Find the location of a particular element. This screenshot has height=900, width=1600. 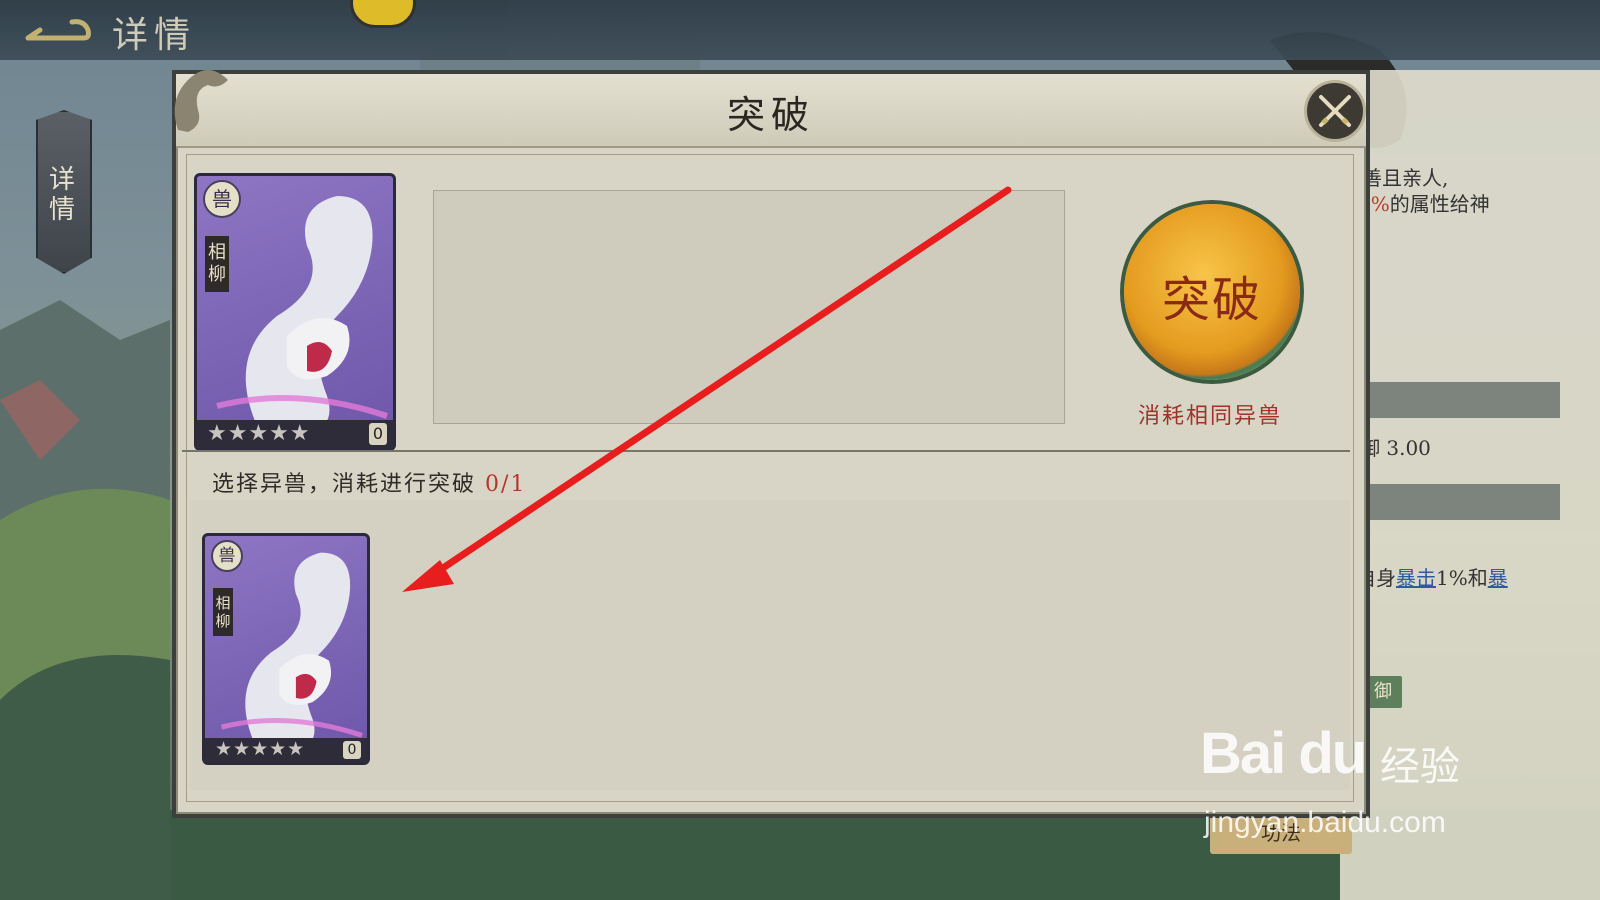

bg-link-crit2: 暴 is located at coordinates (1498, 578).